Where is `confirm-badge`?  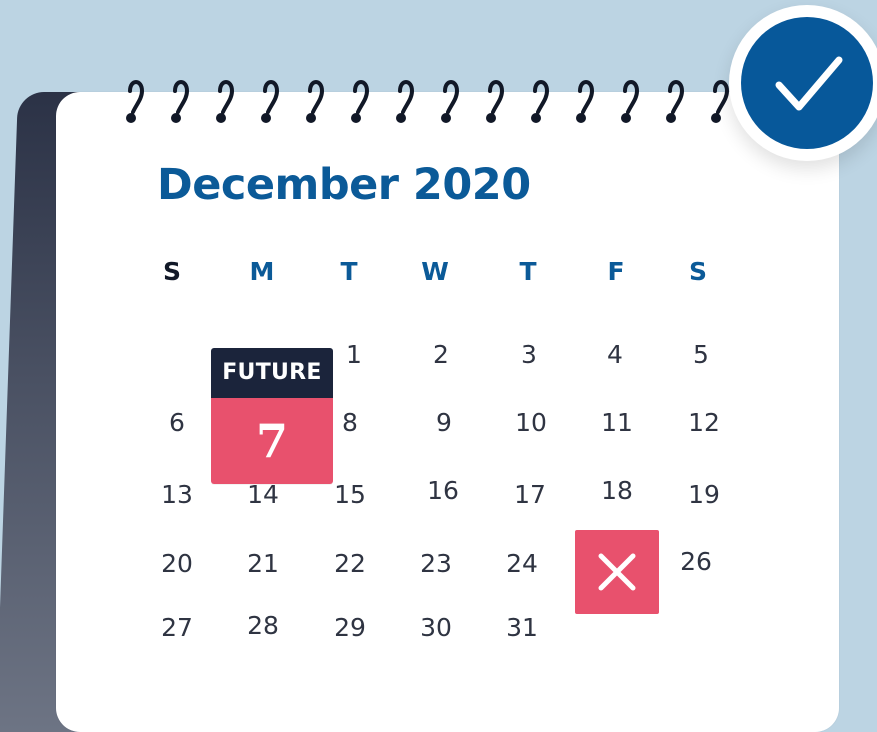 confirm-badge is located at coordinates (803, 83).